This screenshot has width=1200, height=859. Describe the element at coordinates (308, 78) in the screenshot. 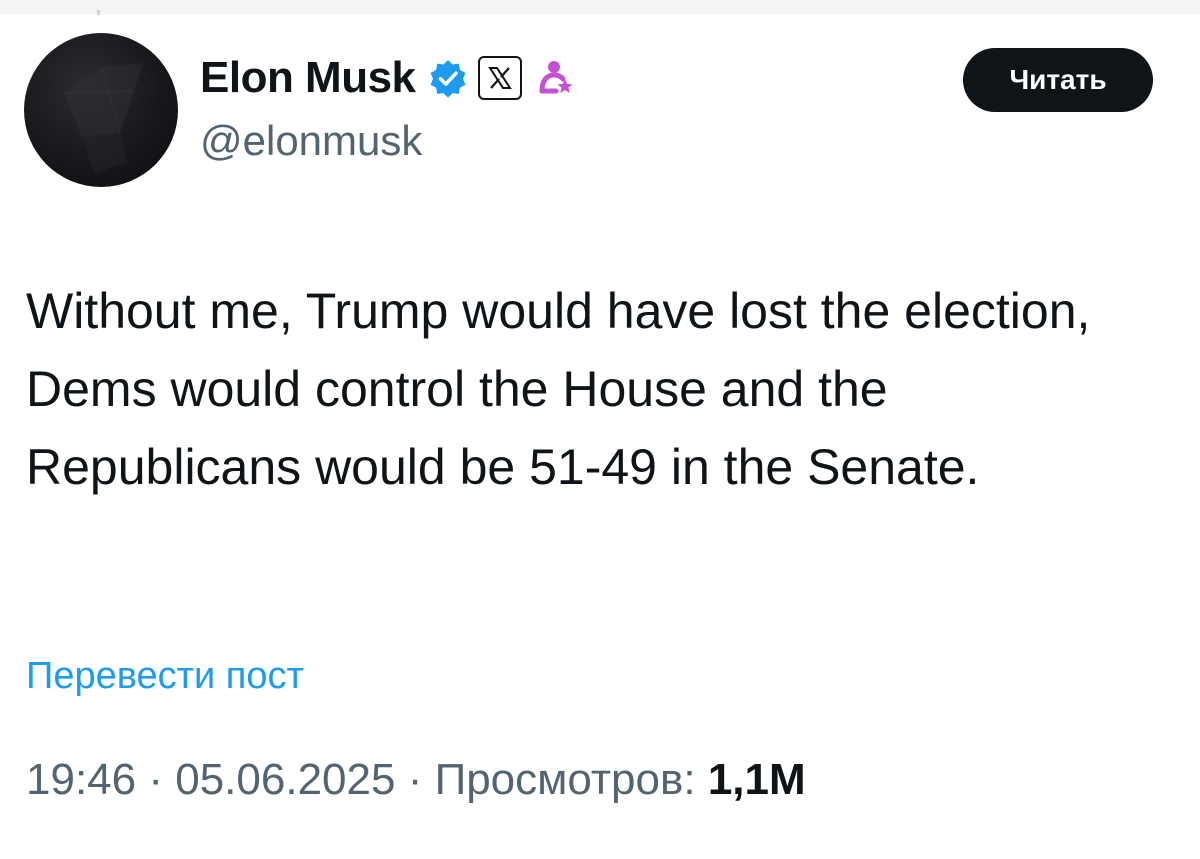

I see `author-display-name: Elon Musk` at that location.